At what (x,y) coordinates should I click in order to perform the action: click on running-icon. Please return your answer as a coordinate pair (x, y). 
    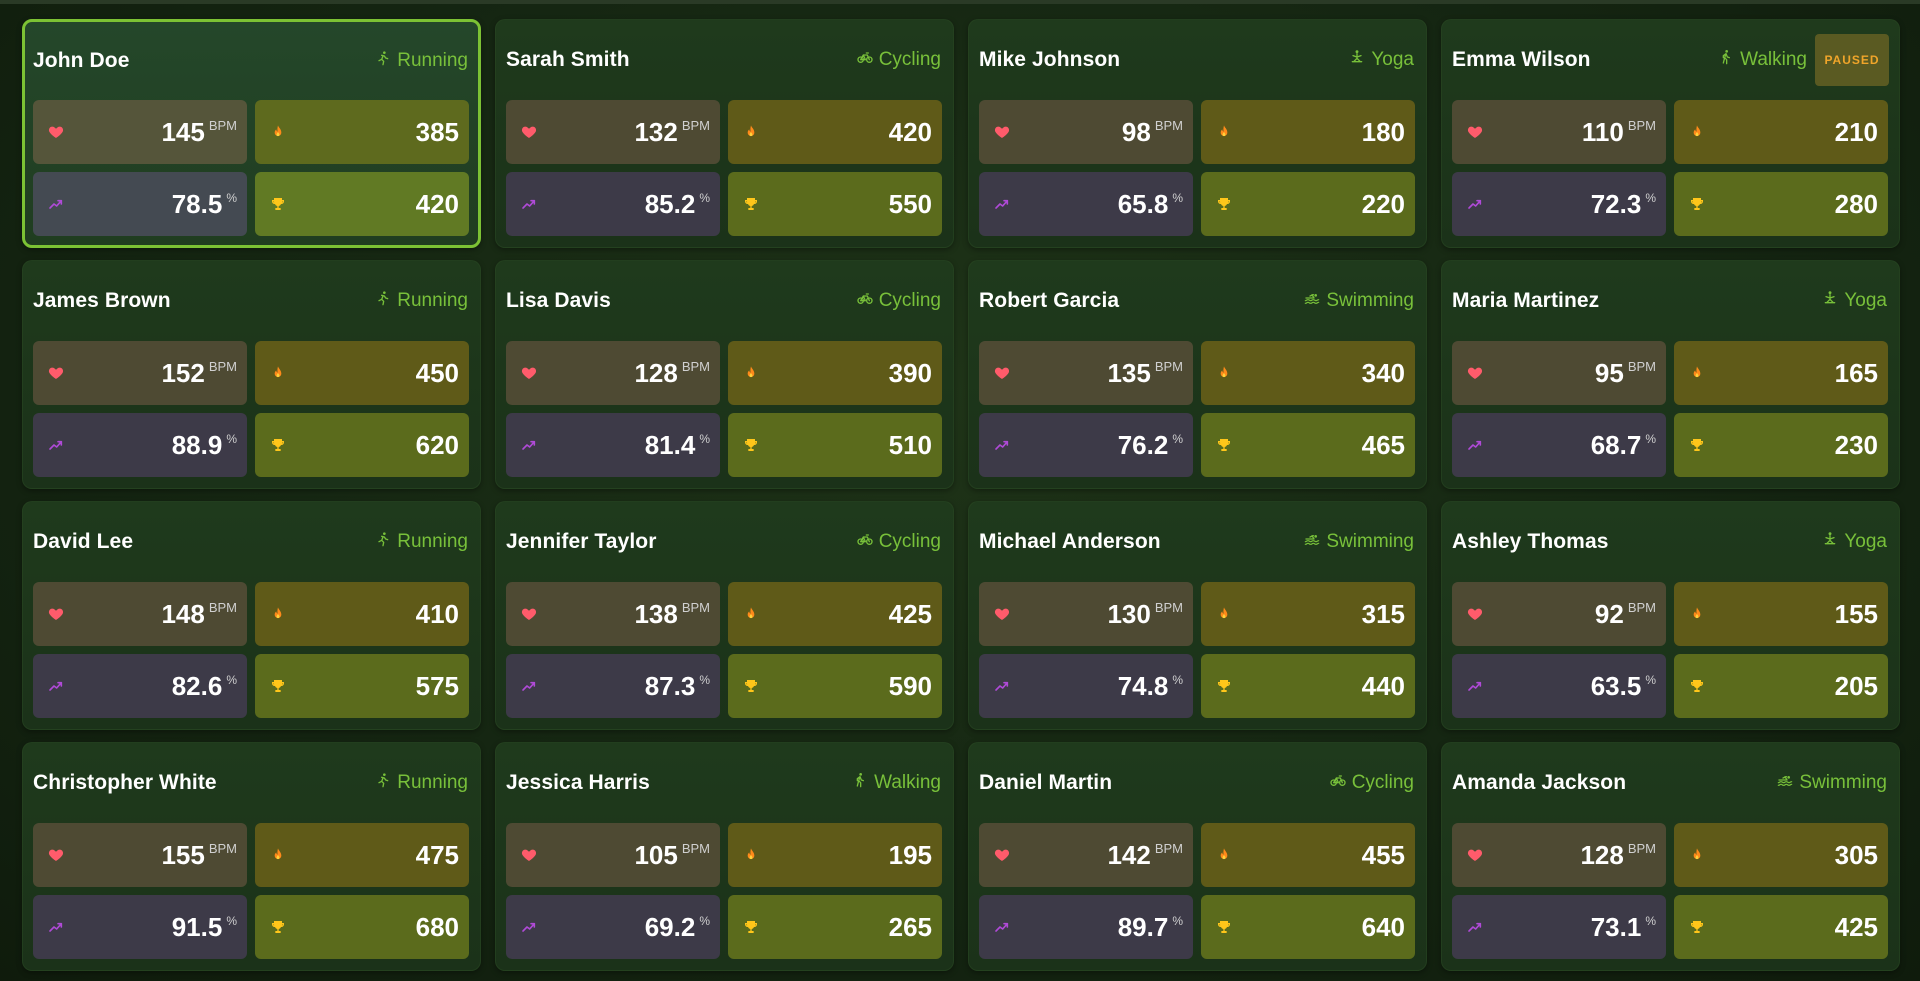
    Looking at the image, I should click on (383, 301).